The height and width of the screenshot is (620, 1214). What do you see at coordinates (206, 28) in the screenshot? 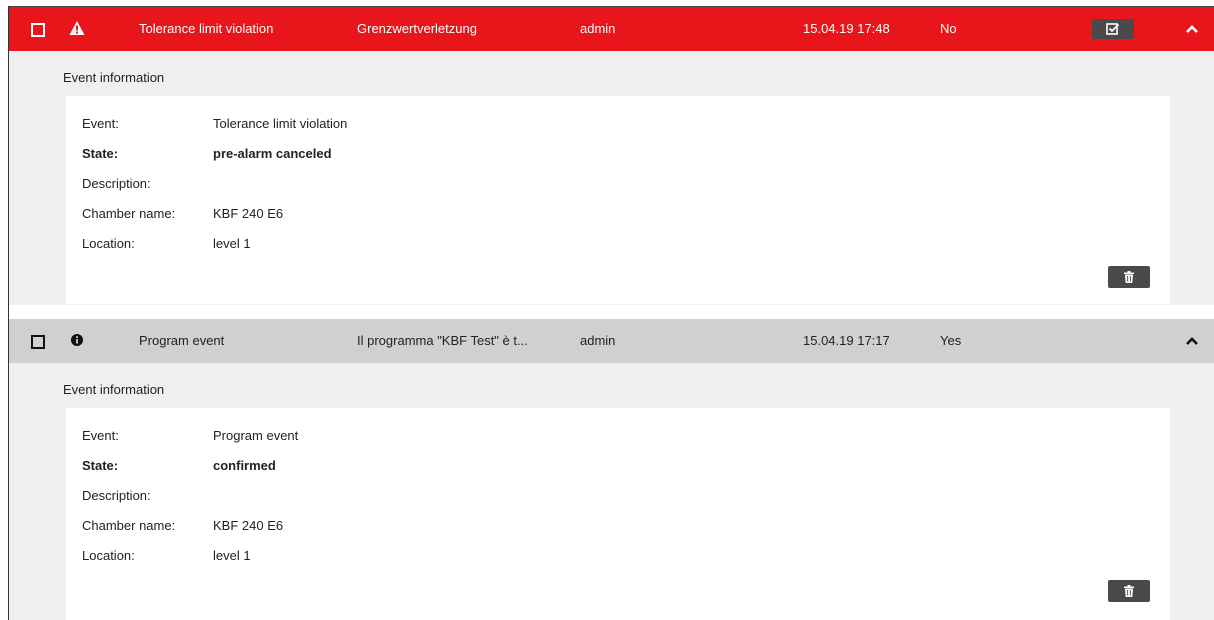
I see `event-name: Tolerance limit violation` at bounding box center [206, 28].